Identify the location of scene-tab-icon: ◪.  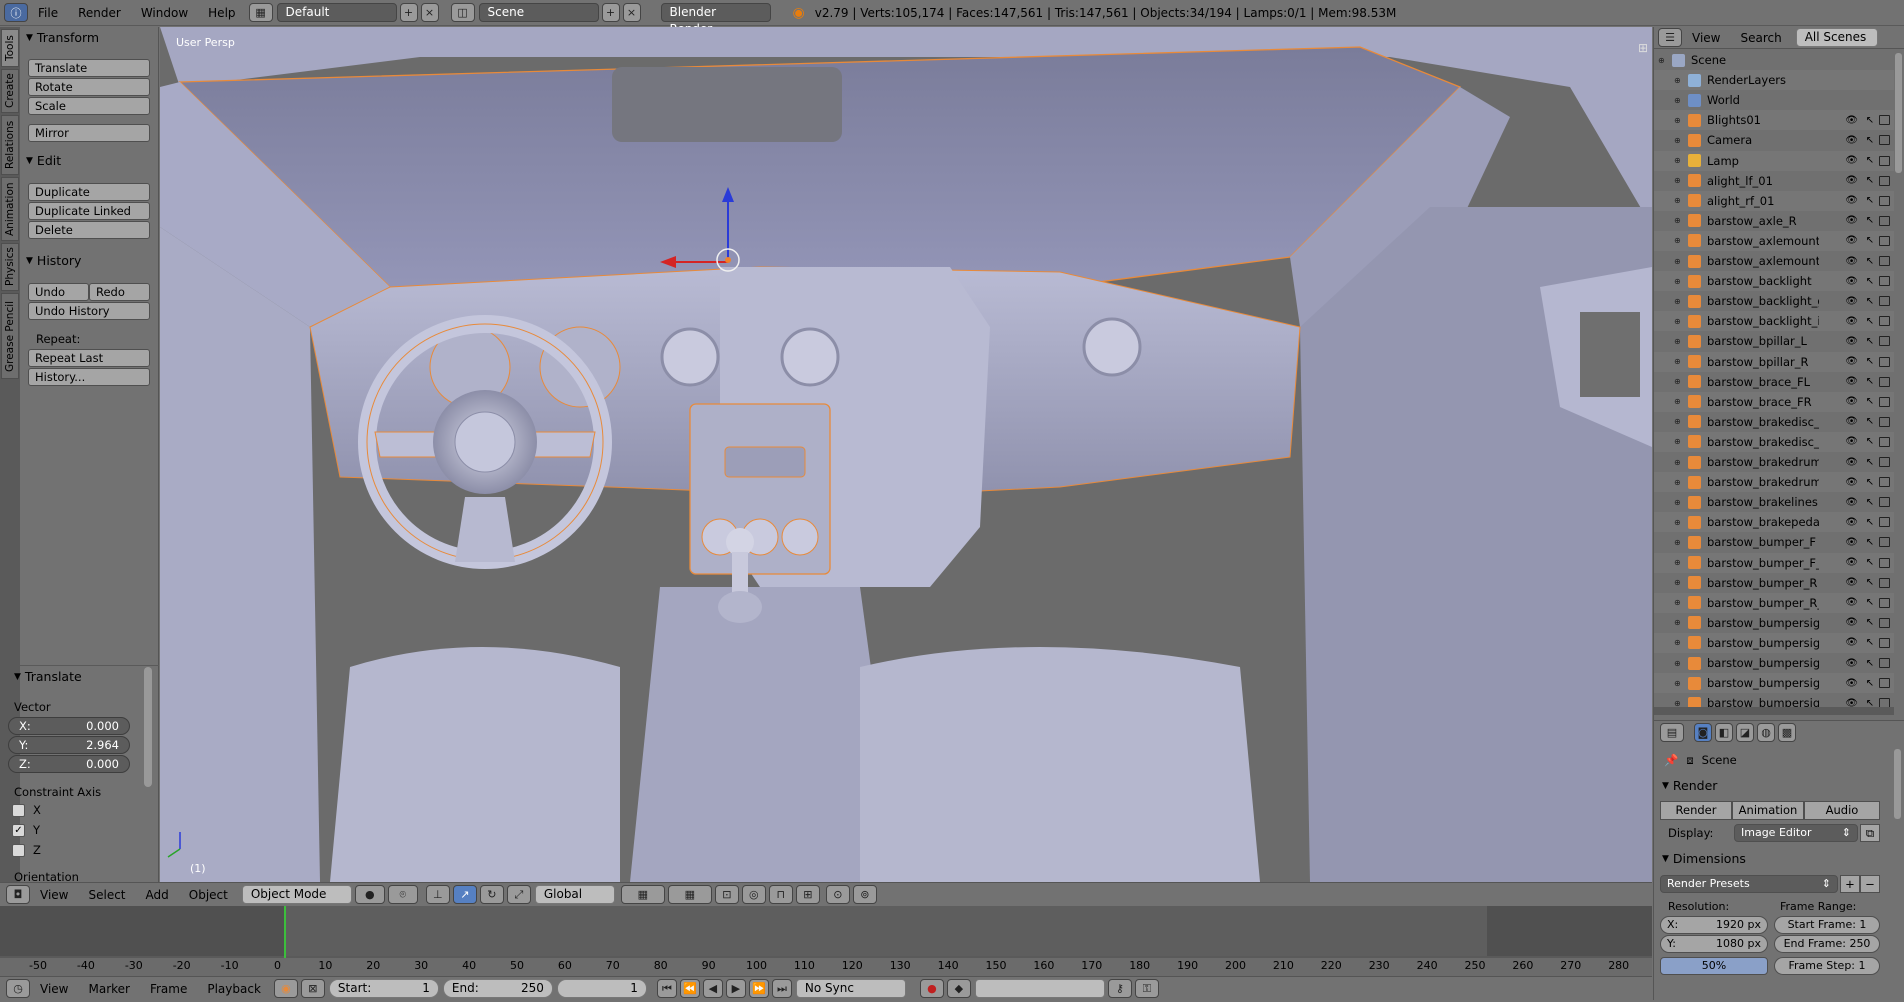
(1745, 732).